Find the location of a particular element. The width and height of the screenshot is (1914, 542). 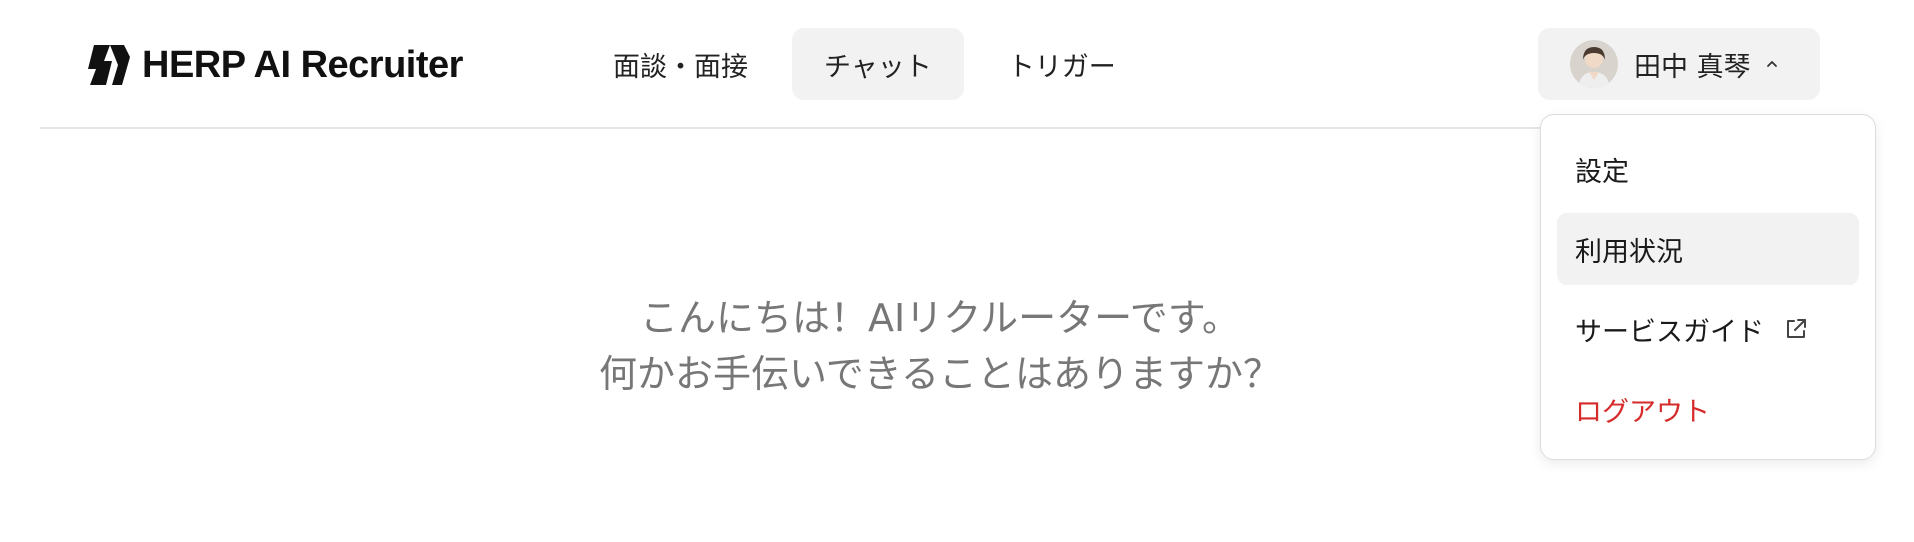

menu-item-logout-label: ログアウト is located at coordinates (1642, 412).